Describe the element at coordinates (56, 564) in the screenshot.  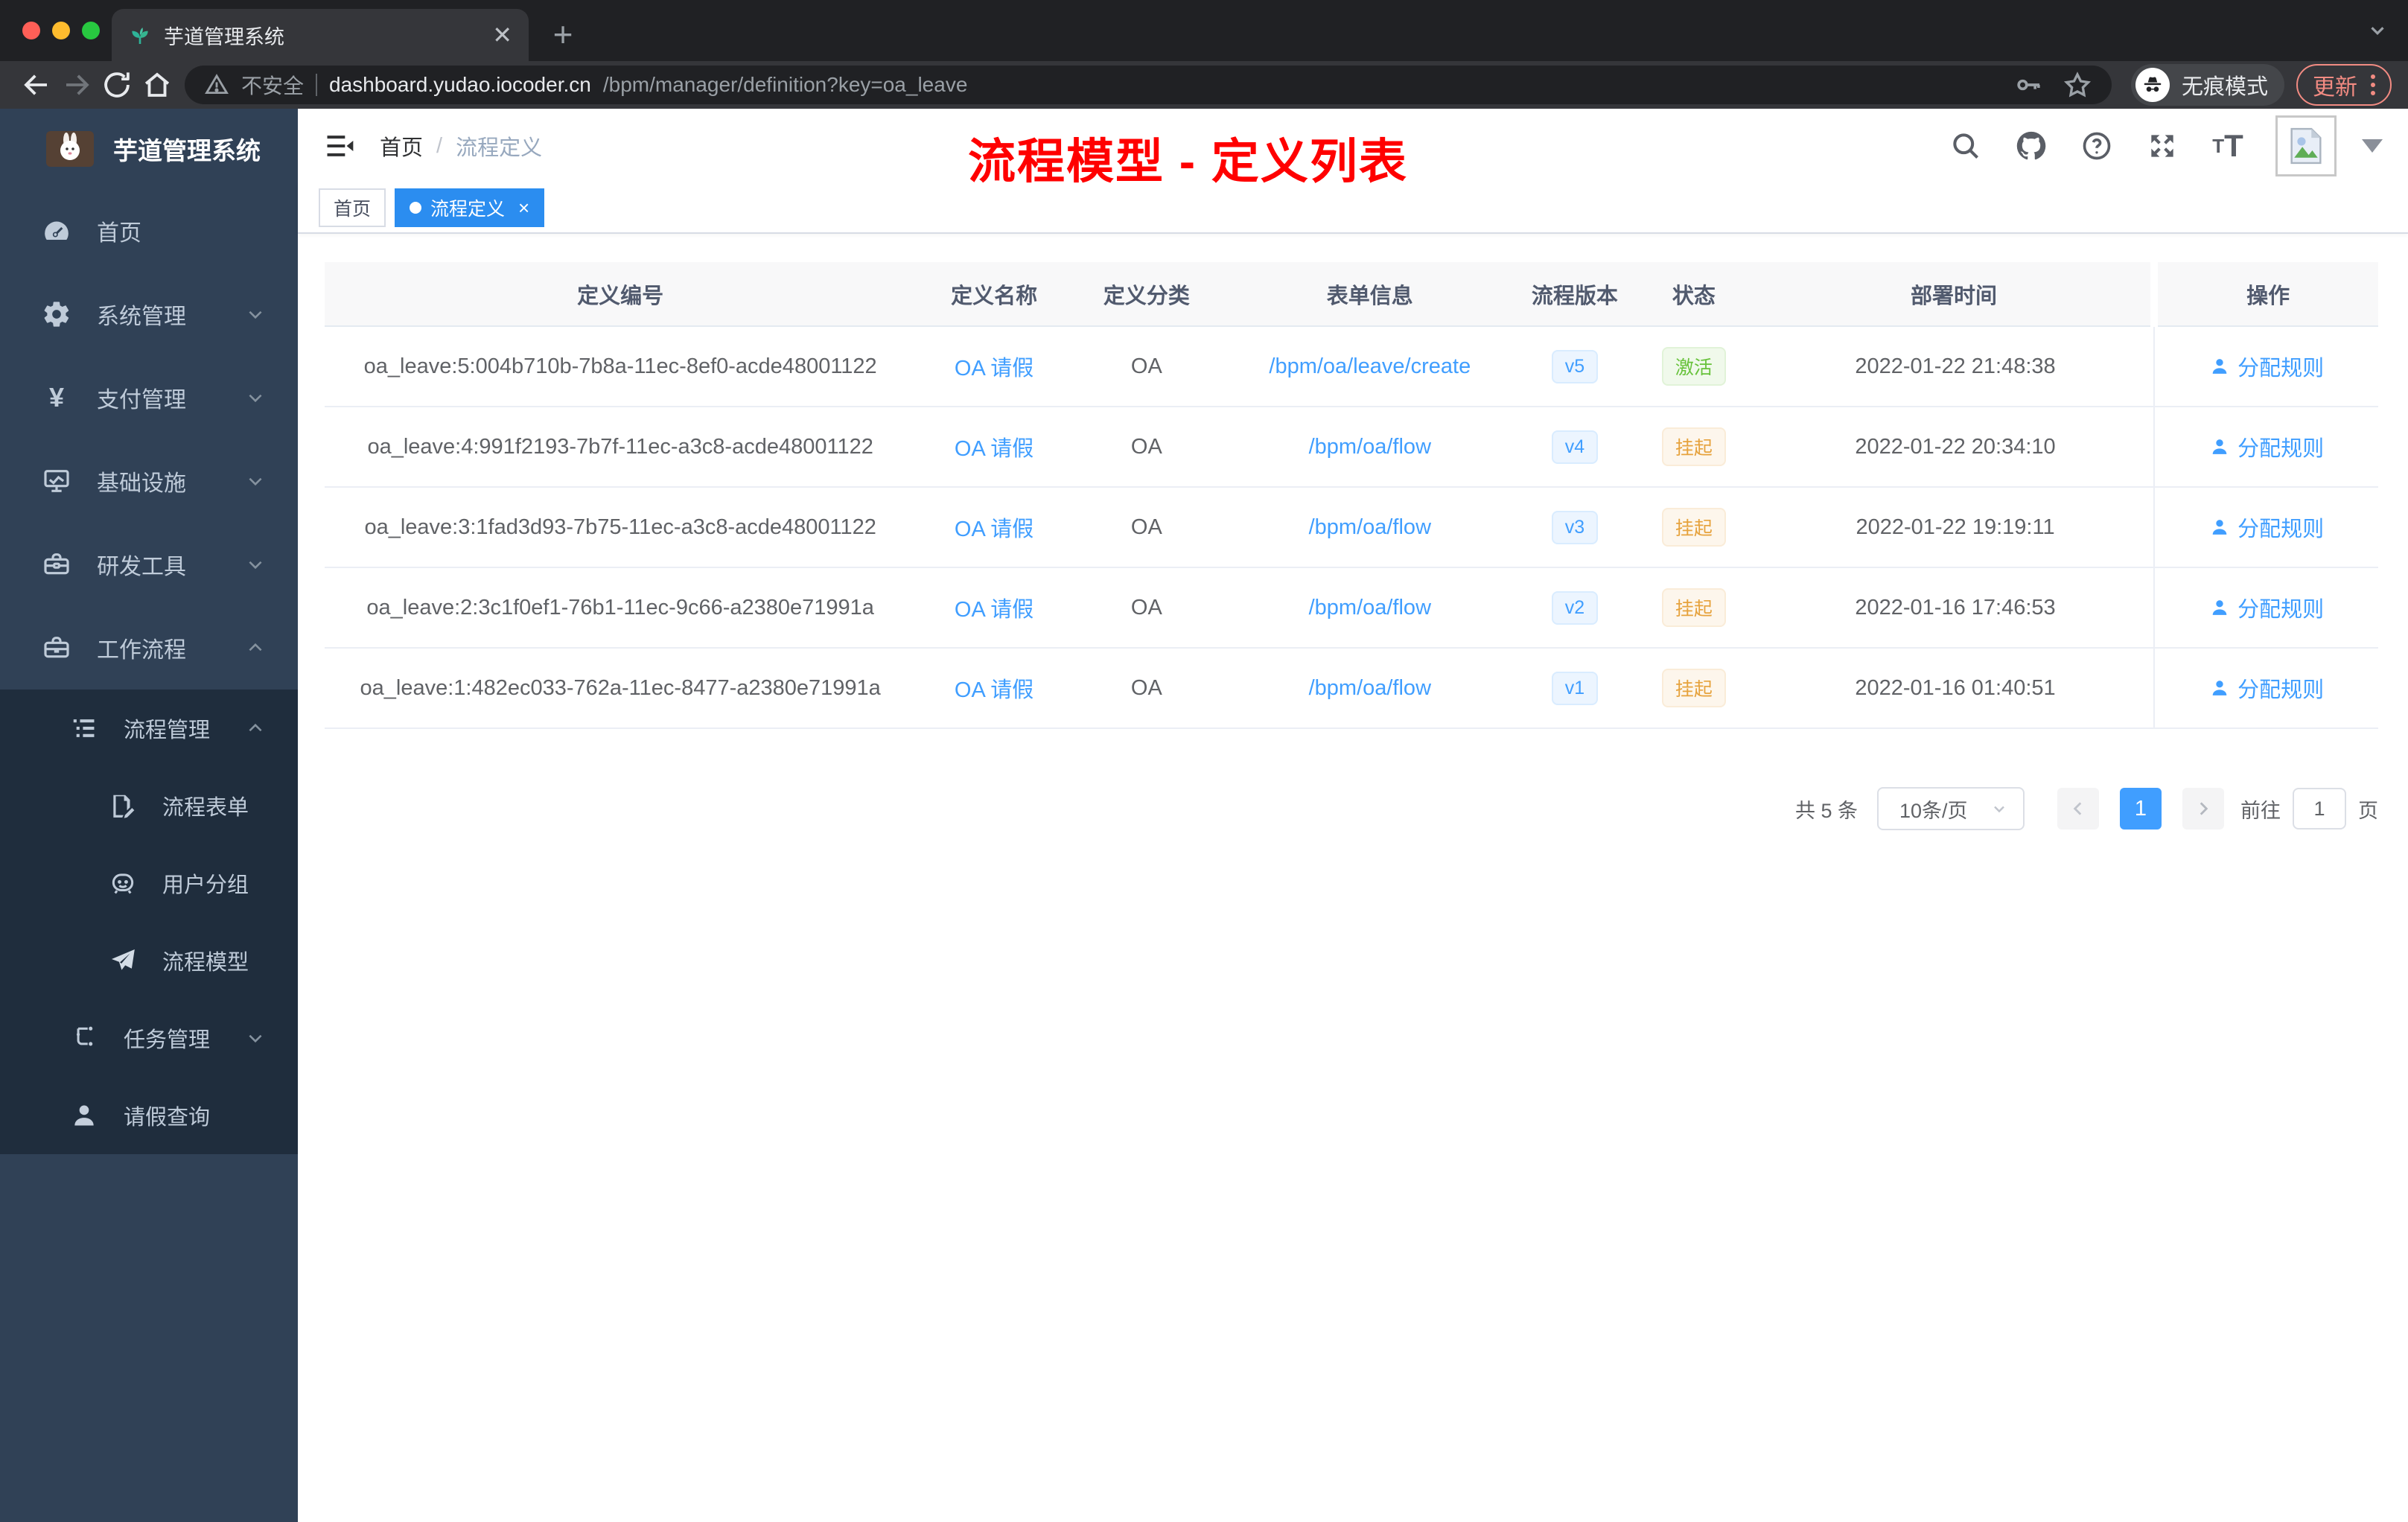
I see `toolbox-icon` at that location.